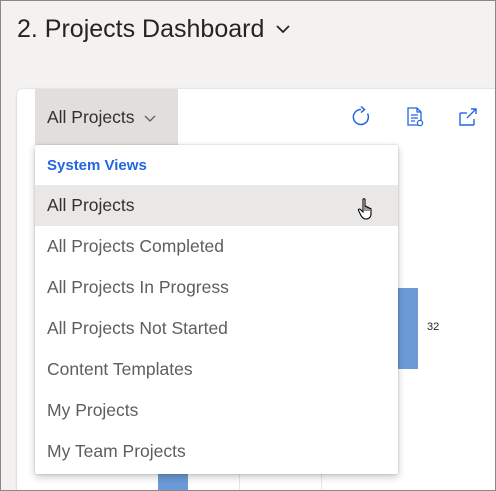  I want to click on view-selector: All Projects, so click(106, 117).